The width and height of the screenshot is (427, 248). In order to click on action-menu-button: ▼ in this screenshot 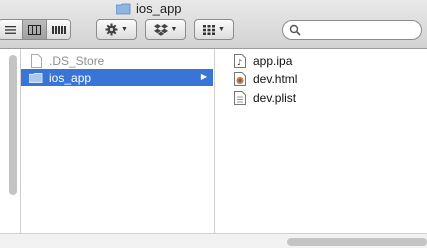, I will do `click(116, 29)`.